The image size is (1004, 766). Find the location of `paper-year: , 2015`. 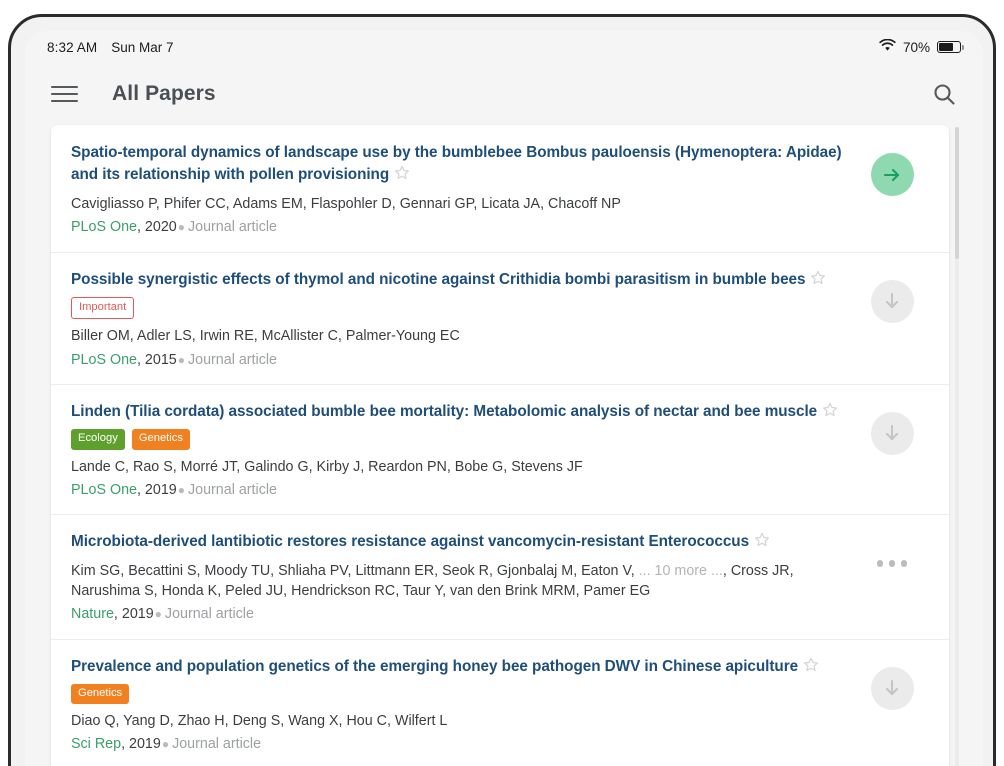

paper-year: , 2015 is located at coordinates (156, 359).